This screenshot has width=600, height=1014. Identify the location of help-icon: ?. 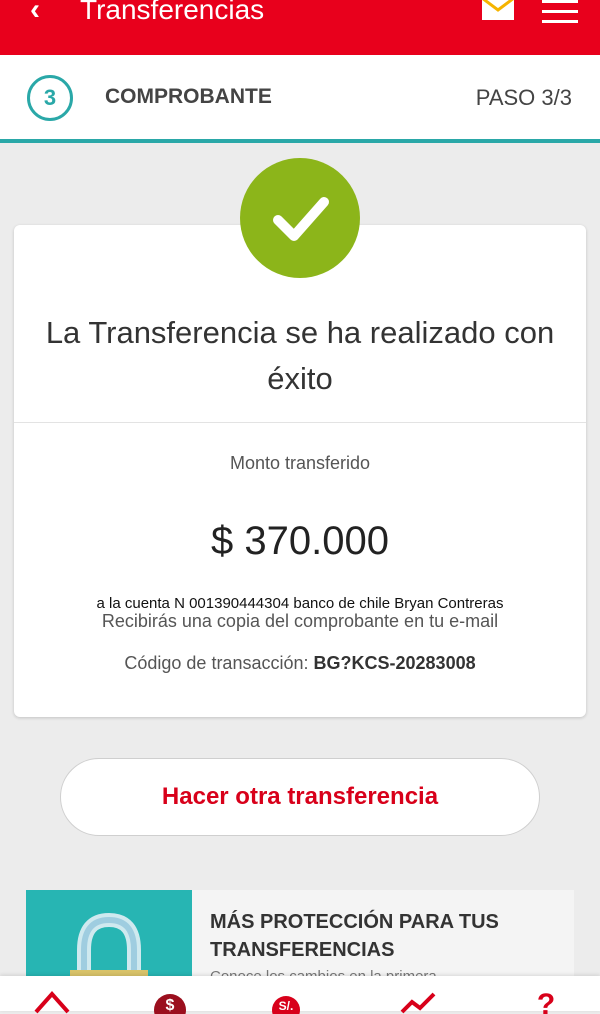
(546, 1001).